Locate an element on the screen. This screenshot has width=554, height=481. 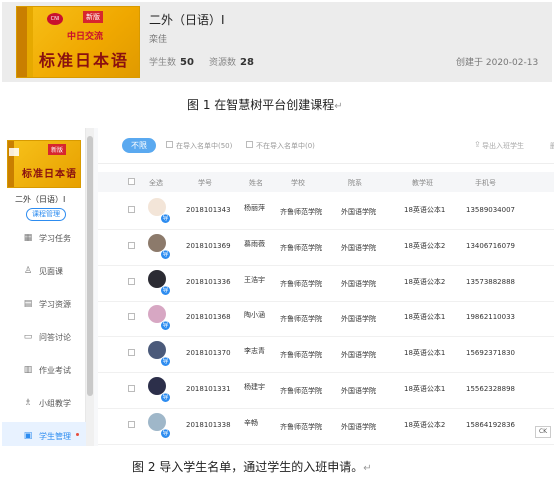
sidebar-item-label: 问答讨论 is located at coordinates (55, 337).